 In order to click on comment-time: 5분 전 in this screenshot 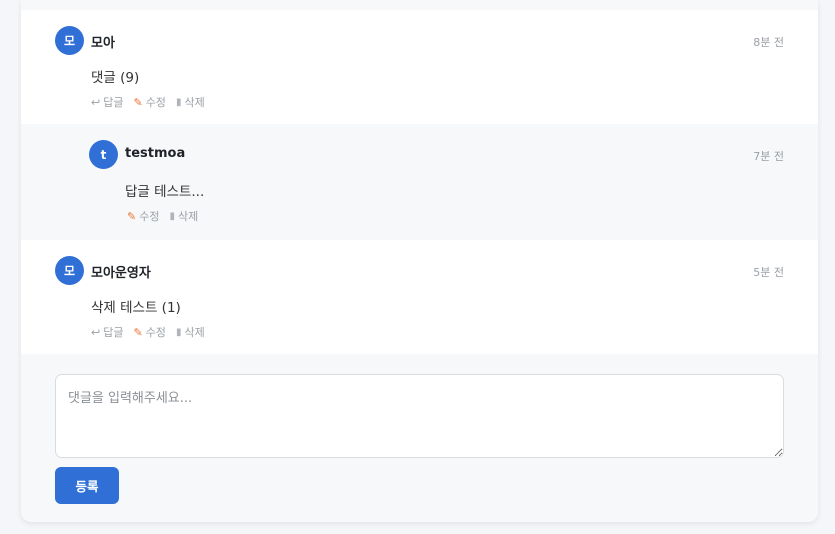, I will do `click(768, 272)`.